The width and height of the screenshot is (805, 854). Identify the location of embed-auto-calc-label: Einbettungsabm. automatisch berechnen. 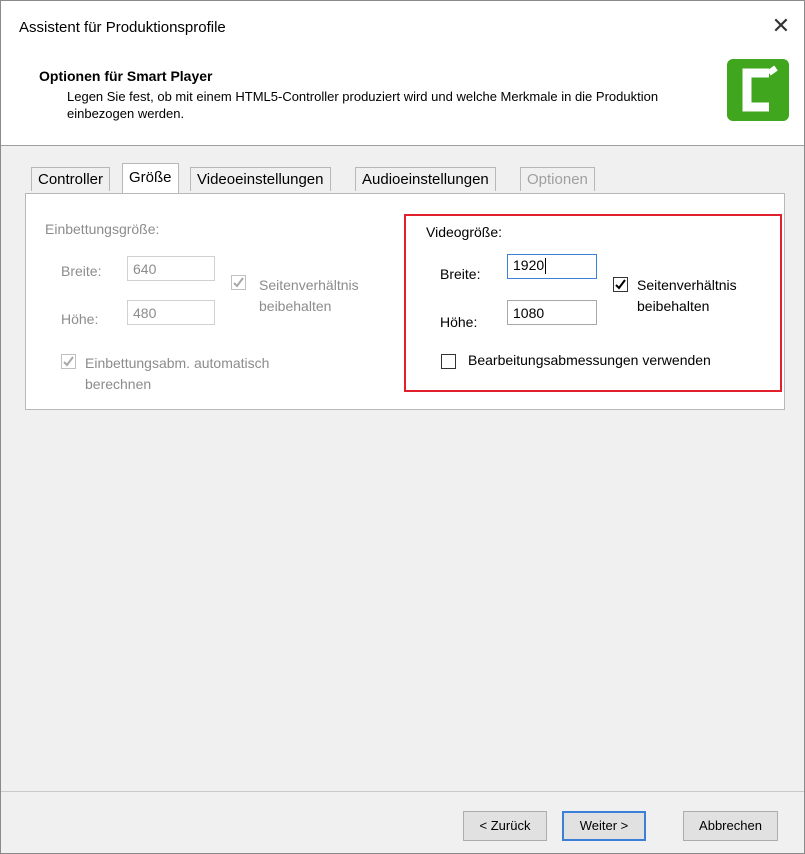
(177, 373).